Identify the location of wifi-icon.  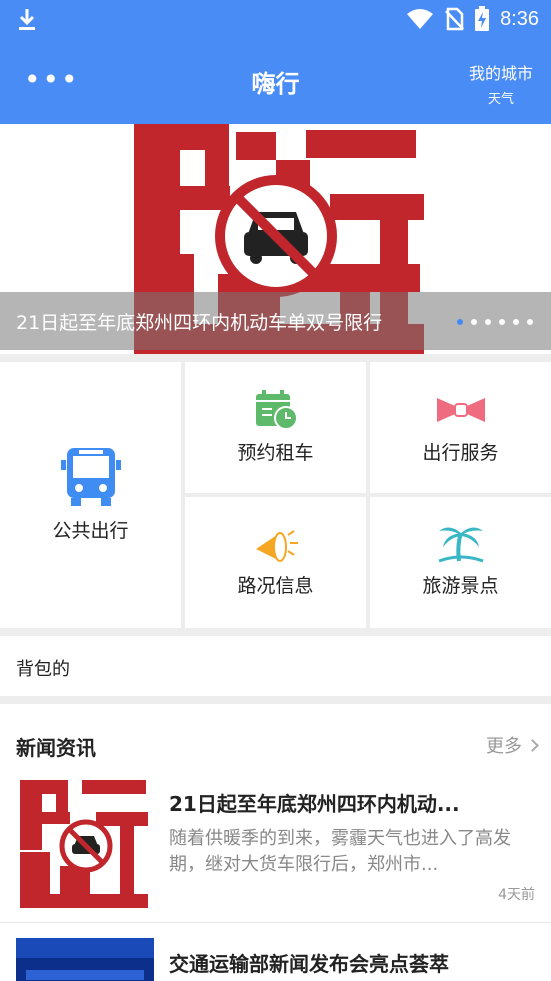
(420, 19).